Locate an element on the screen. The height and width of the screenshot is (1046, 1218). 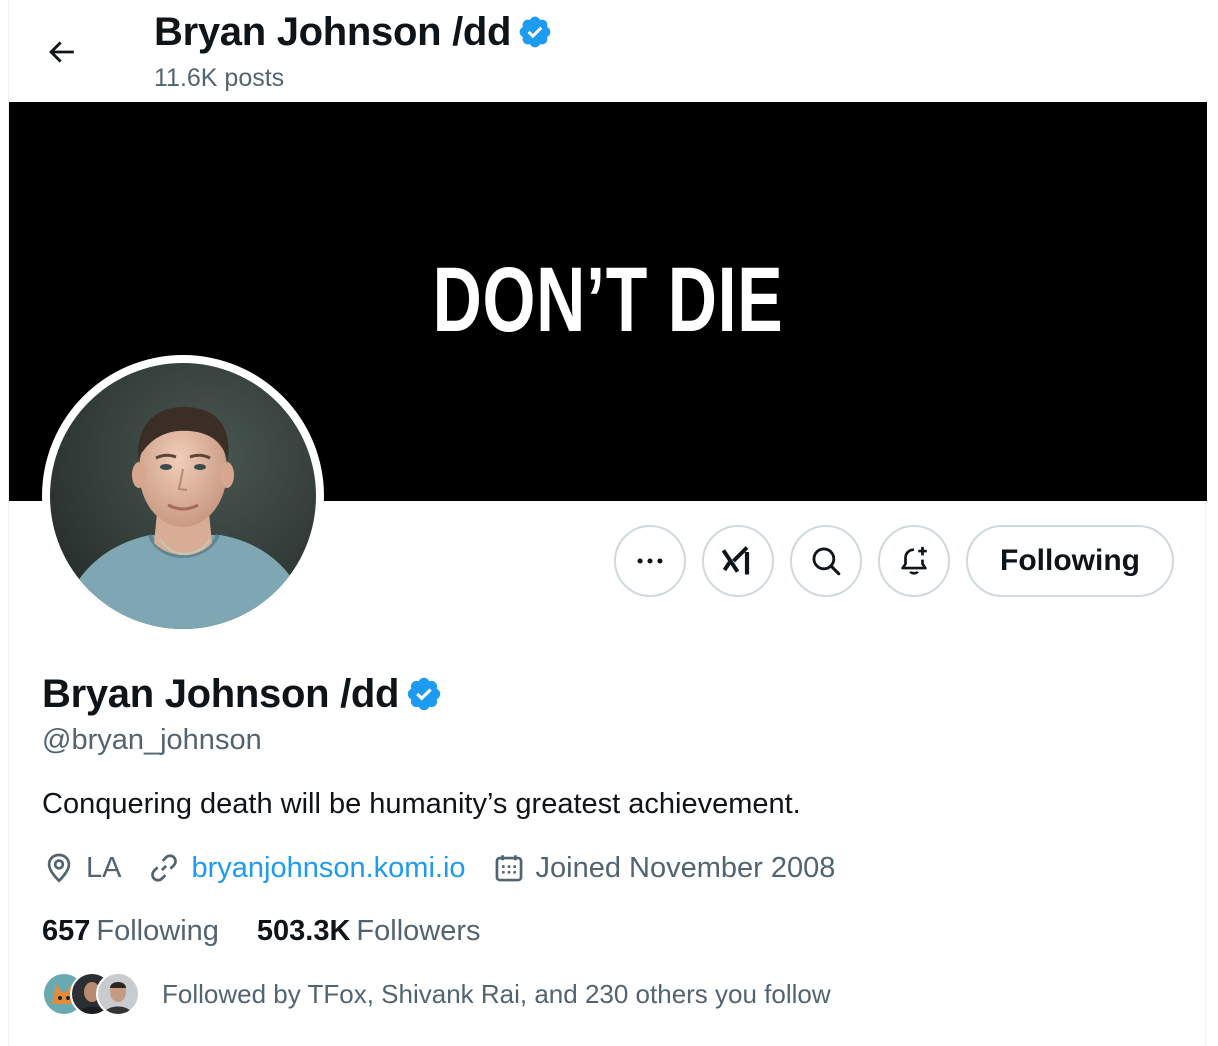
location-text: LA is located at coordinates (104, 868).